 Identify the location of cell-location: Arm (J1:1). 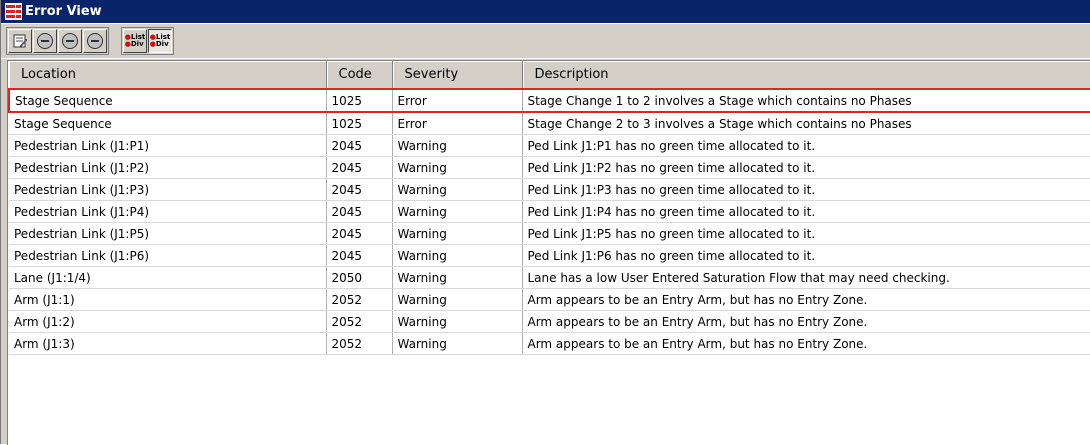
(168, 299).